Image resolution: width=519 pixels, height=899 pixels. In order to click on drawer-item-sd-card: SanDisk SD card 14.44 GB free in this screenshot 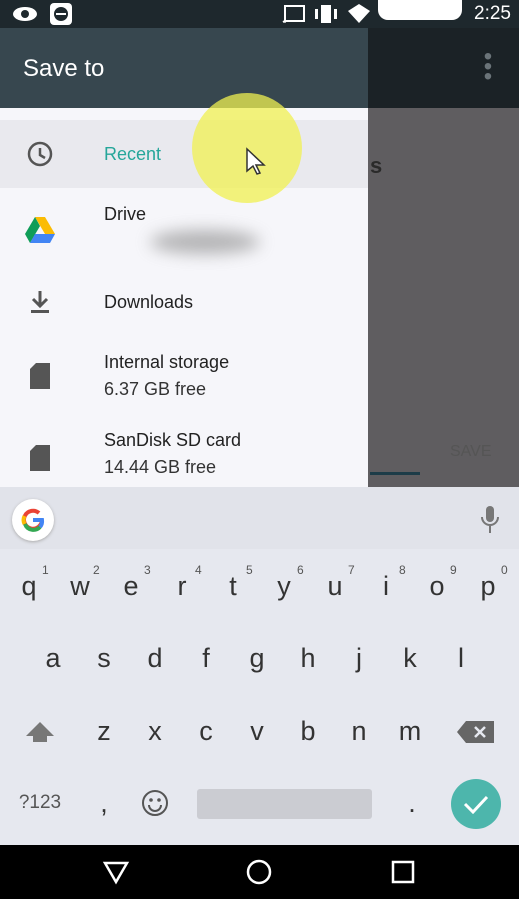, I will do `click(184, 451)`.